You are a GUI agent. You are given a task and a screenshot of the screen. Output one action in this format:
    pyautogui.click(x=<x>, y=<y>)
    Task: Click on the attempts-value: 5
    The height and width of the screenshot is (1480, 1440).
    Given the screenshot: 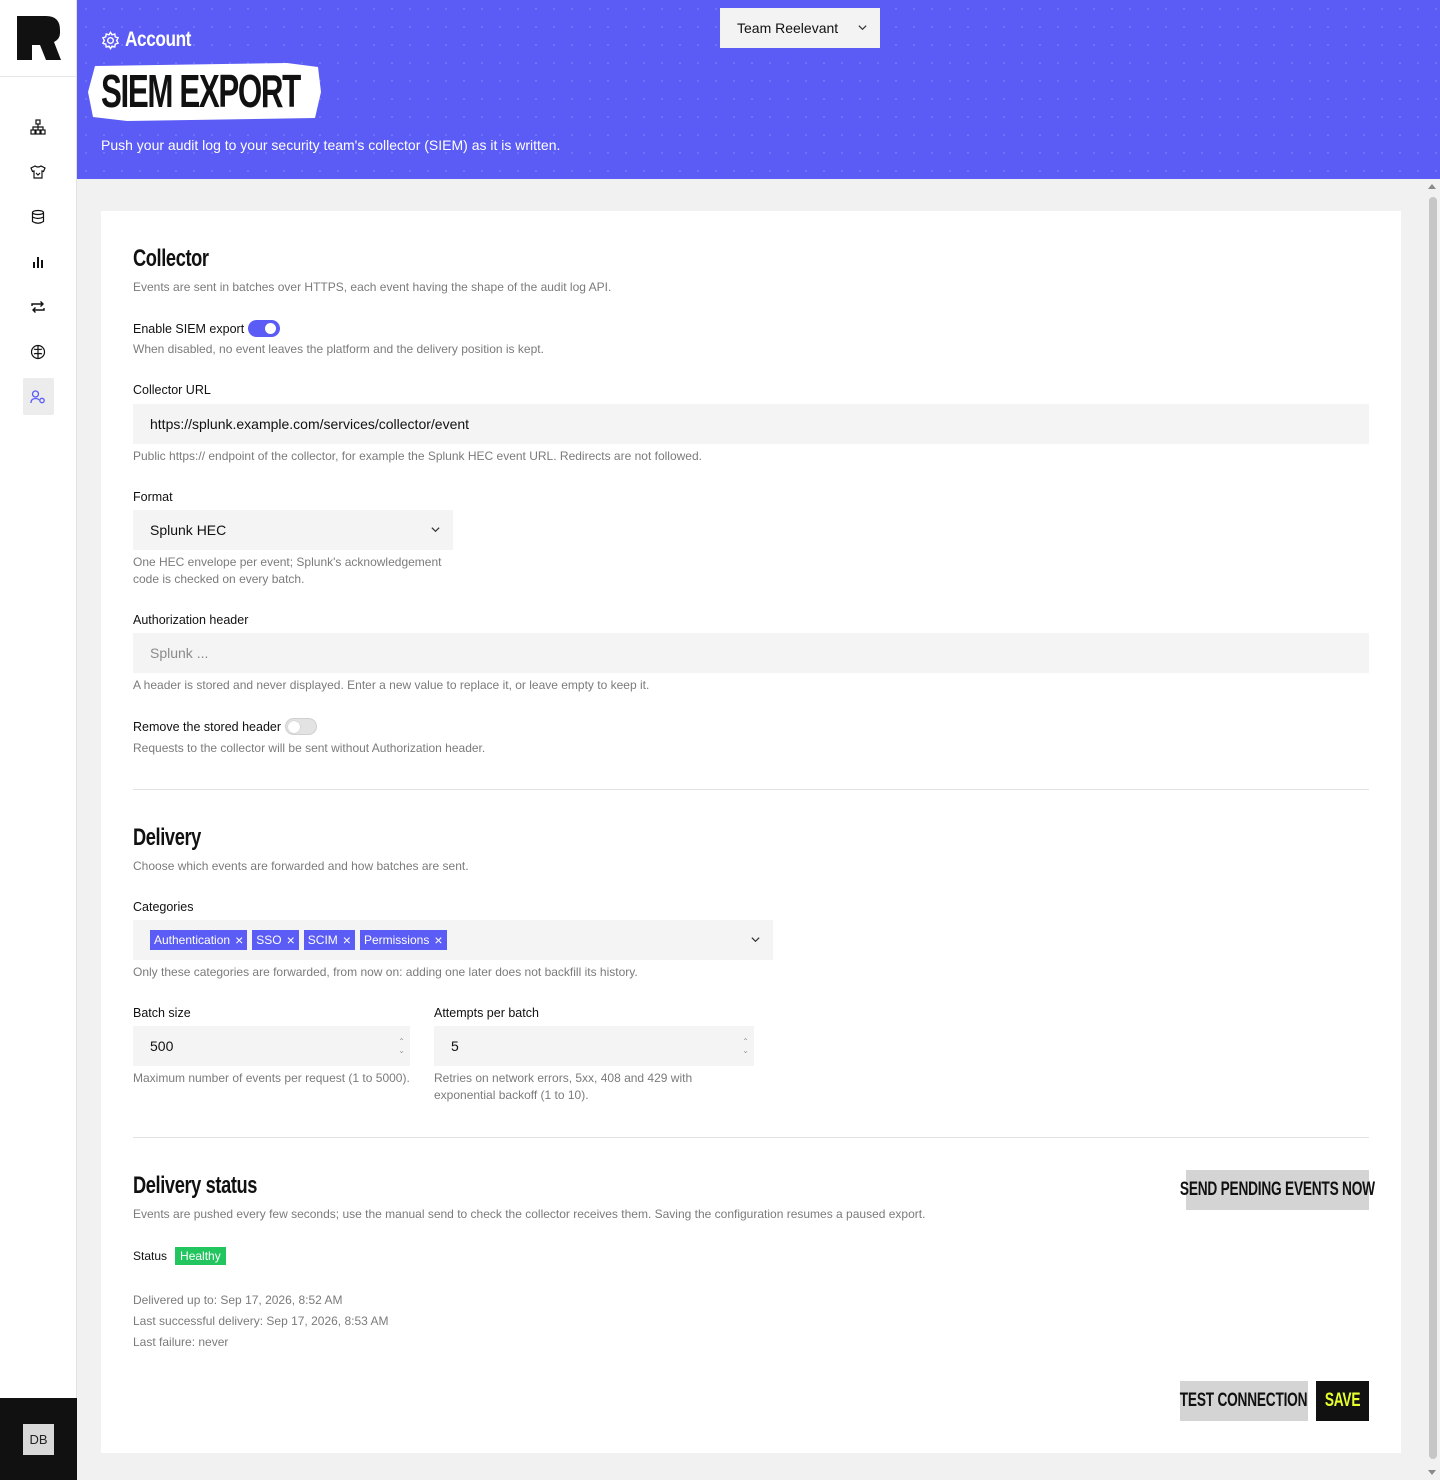 What is the action you would take?
    pyautogui.click(x=455, y=1046)
    